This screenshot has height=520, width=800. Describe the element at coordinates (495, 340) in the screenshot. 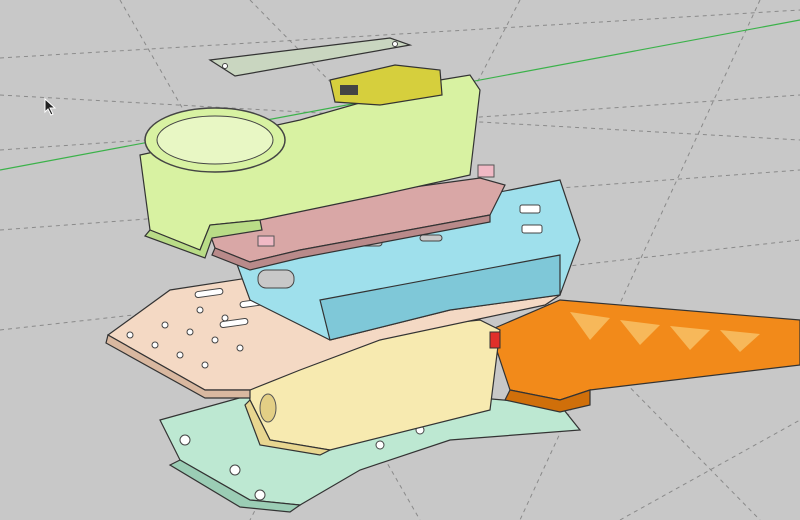

I see `connector-red` at that location.